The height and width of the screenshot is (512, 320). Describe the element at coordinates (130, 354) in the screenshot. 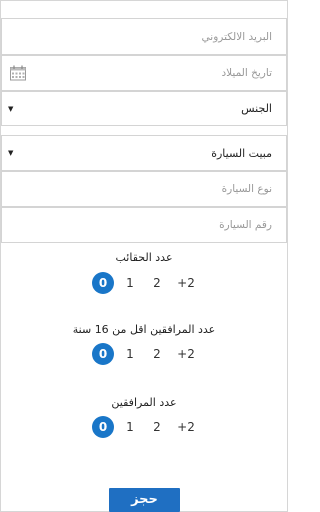

I see `companions-under16-option-1: 1` at that location.